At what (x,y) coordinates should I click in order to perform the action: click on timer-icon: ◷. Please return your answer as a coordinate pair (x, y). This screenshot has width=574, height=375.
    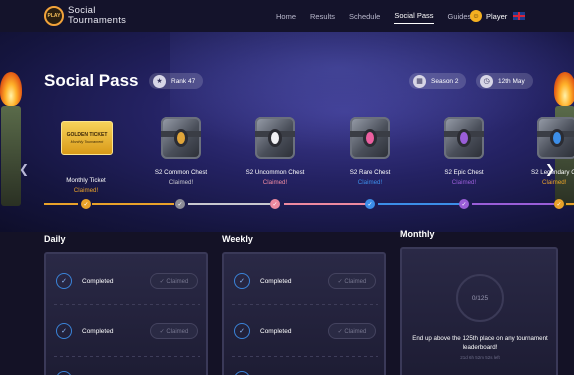
    Looking at the image, I should click on (486, 81).